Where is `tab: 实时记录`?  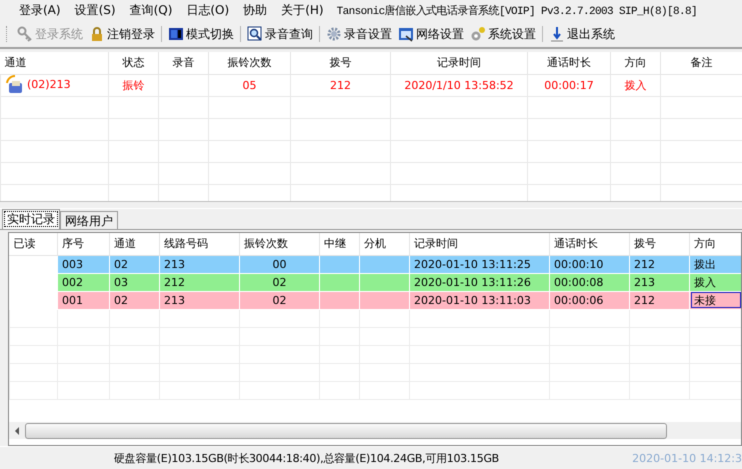
tab: 实时记录 is located at coordinates (31, 218).